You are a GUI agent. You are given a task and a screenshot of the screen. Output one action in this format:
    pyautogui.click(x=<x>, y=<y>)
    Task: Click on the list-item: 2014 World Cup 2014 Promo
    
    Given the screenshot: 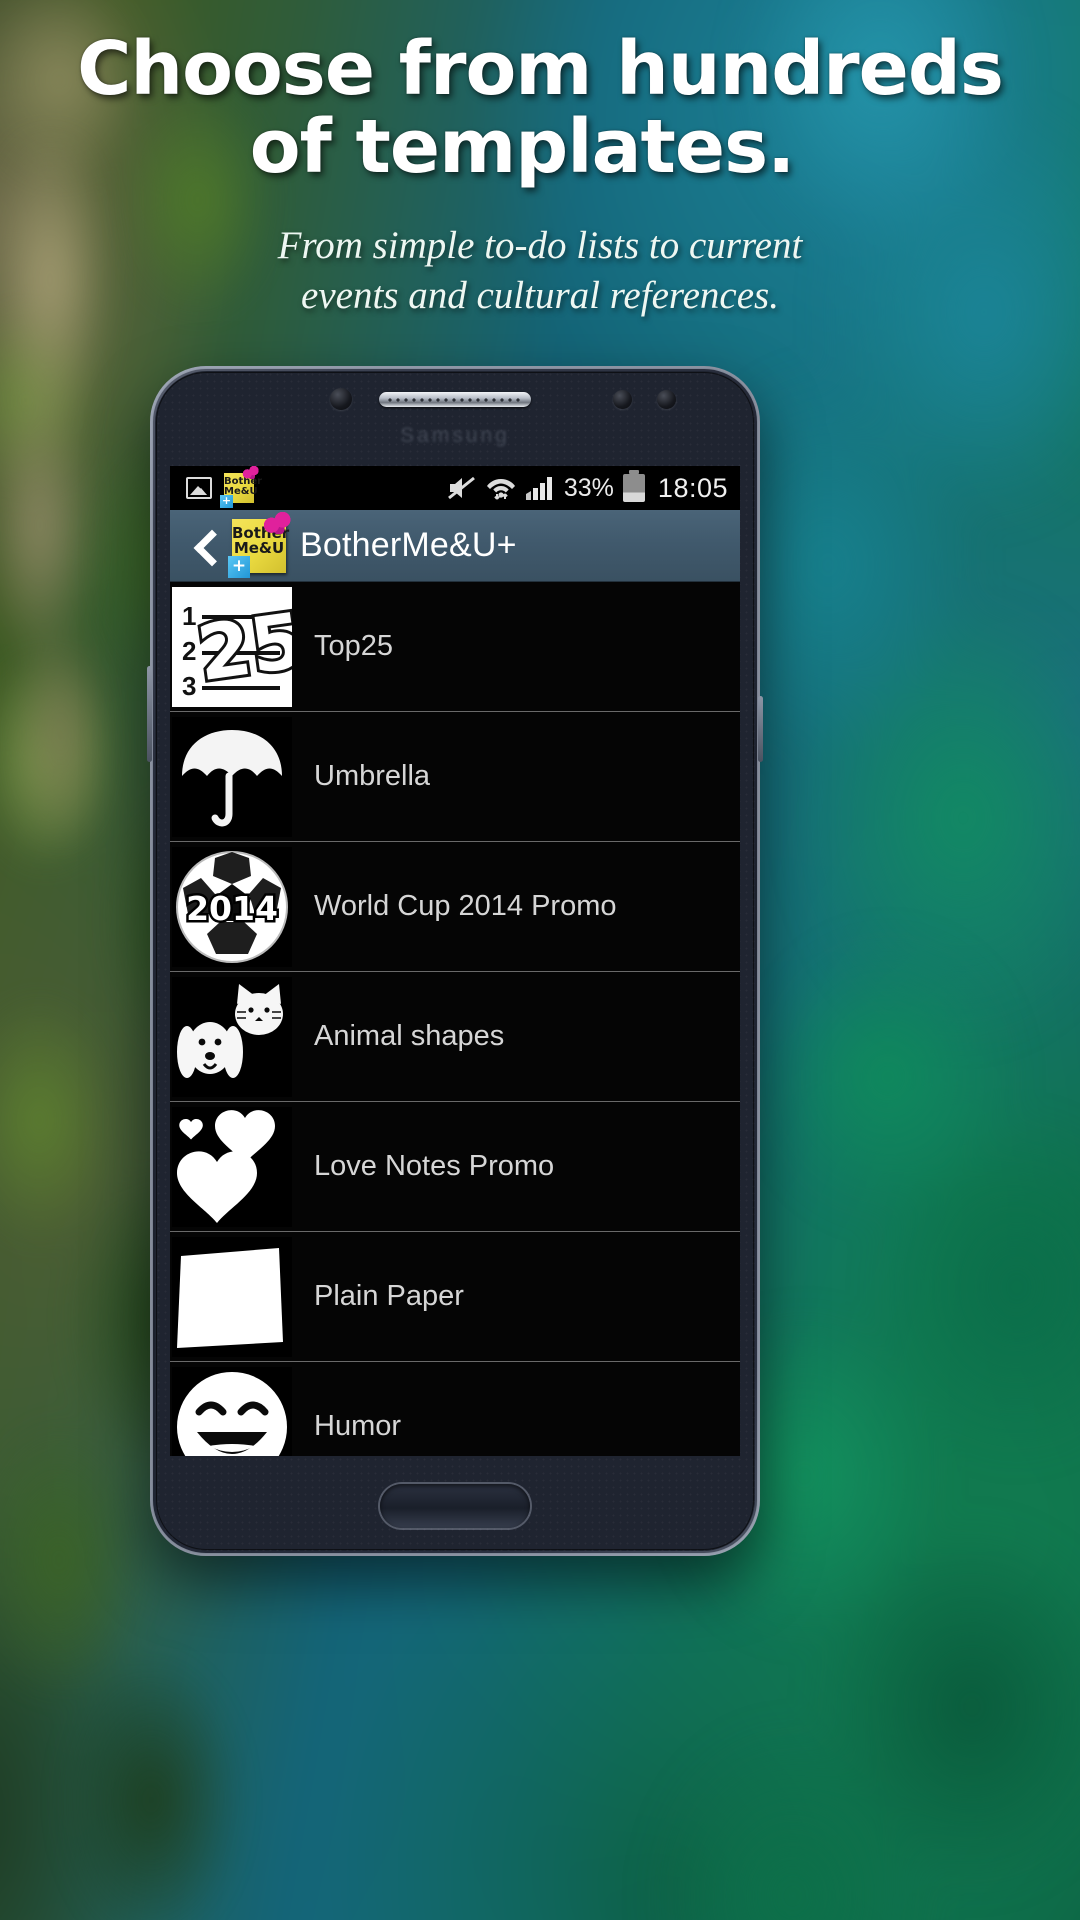 What is the action you would take?
    pyautogui.click(x=455, y=907)
    